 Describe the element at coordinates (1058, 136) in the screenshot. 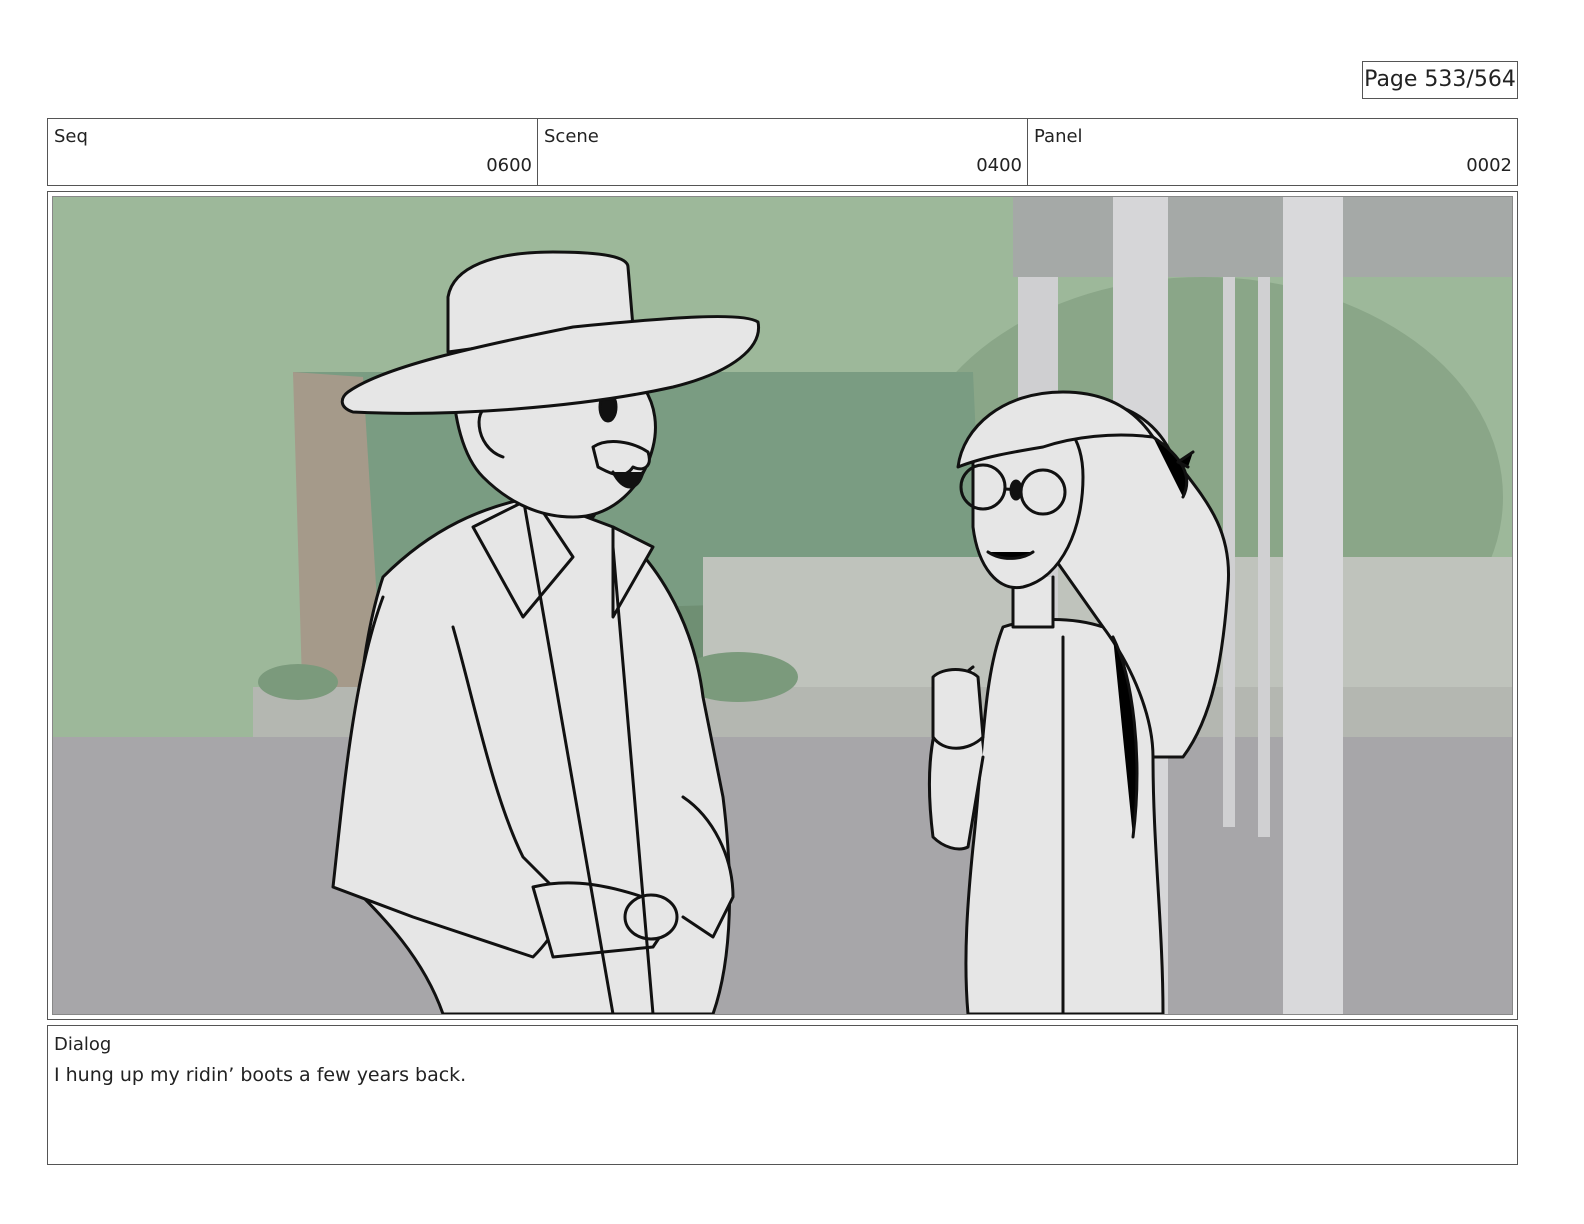

I see `panel-label: Panel` at that location.